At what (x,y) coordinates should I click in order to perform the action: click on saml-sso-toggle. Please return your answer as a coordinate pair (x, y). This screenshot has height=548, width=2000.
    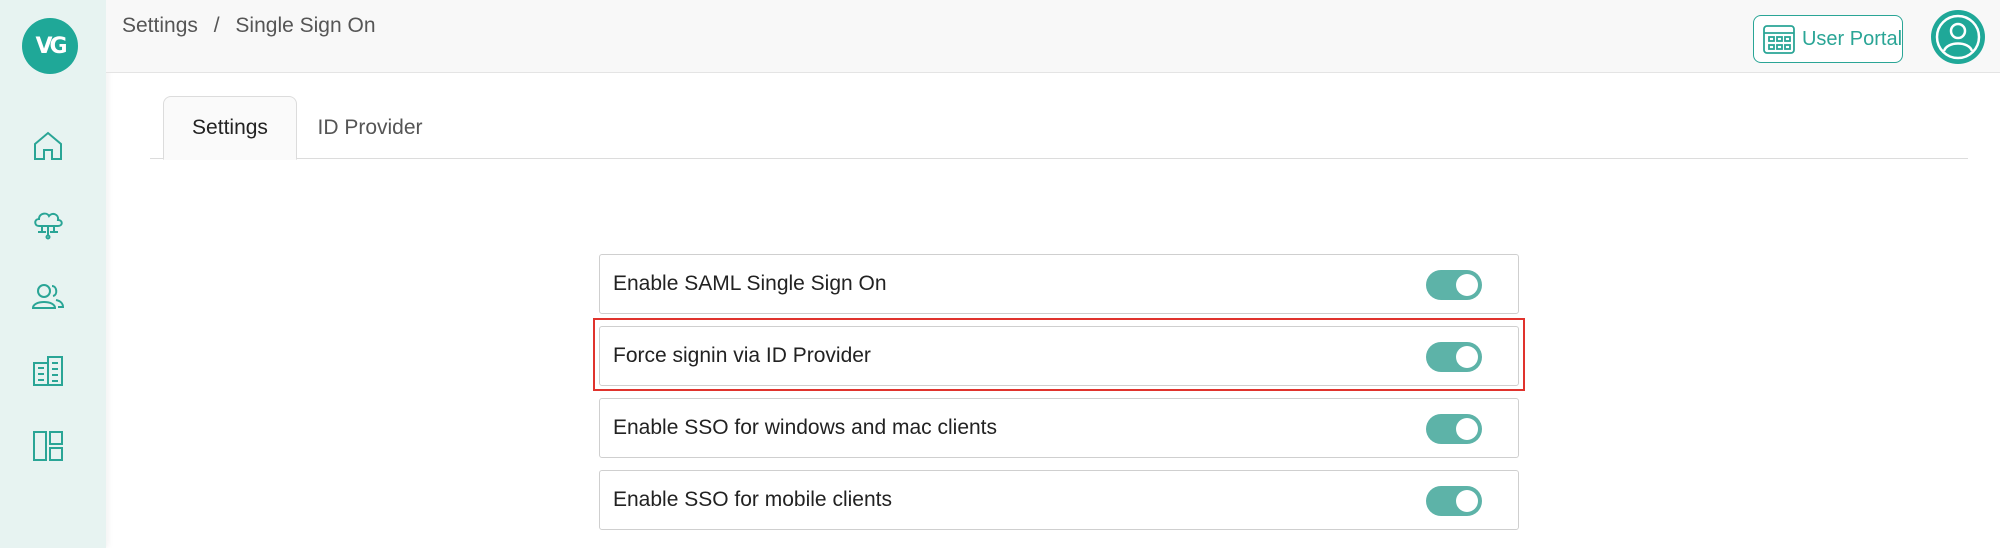
    Looking at the image, I should click on (1454, 285).